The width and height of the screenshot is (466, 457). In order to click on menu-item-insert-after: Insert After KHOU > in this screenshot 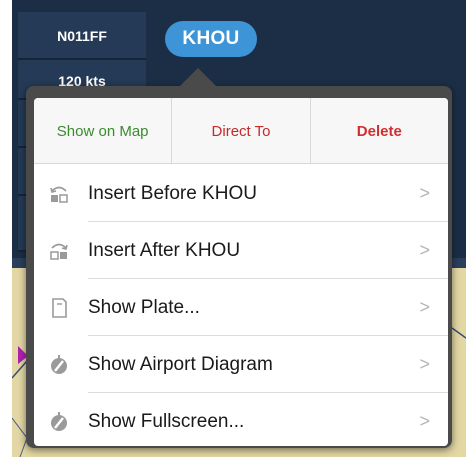, I will do `click(241, 250)`.